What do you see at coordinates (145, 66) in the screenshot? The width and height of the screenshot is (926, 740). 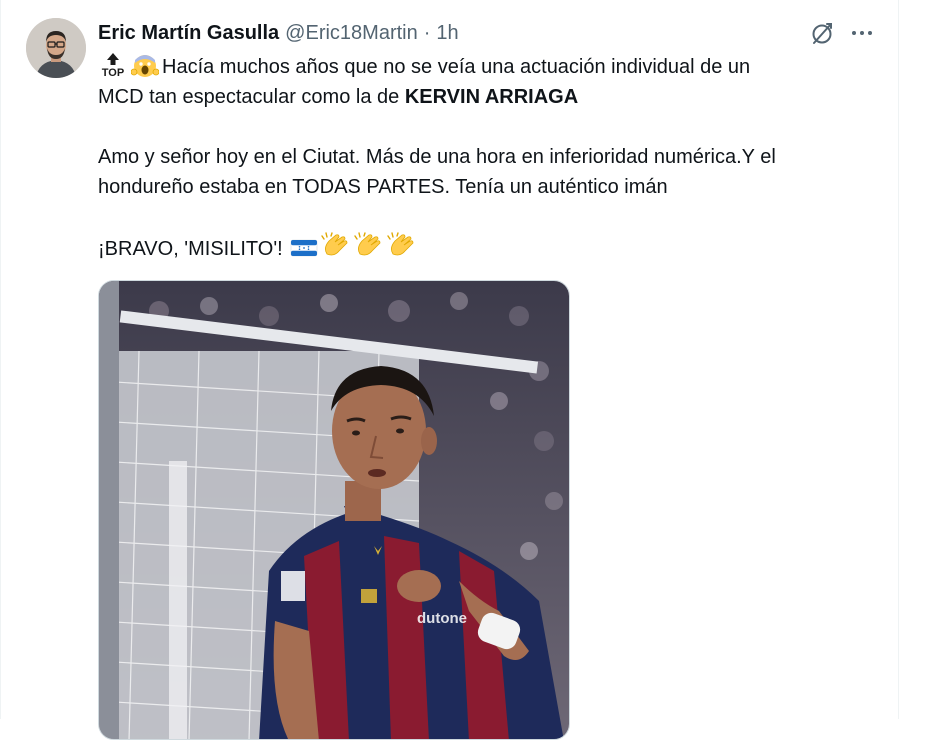 I see `screaming-face-icon` at bounding box center [145, 66].